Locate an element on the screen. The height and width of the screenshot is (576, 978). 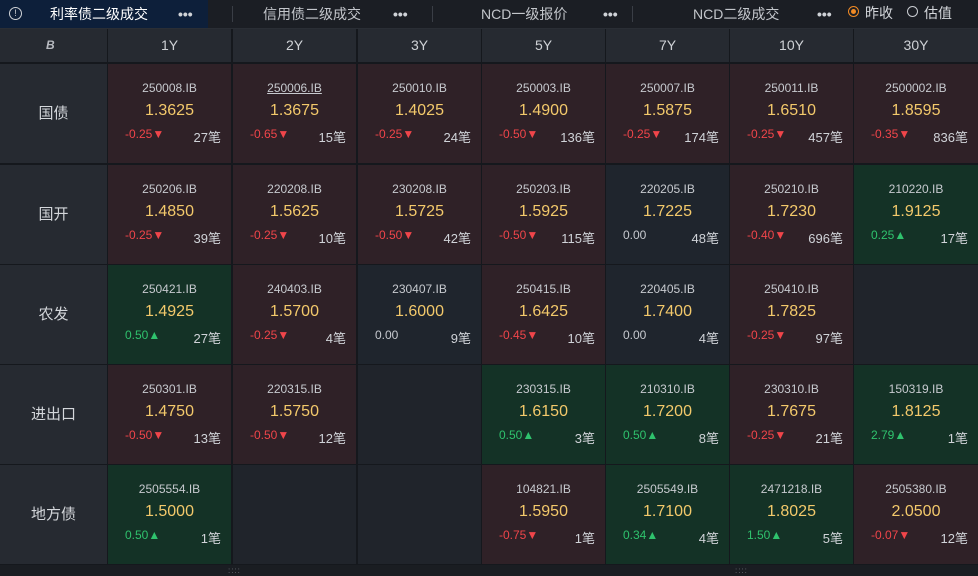
bond-code: 250421.IB is located at coordinates (169, 289).